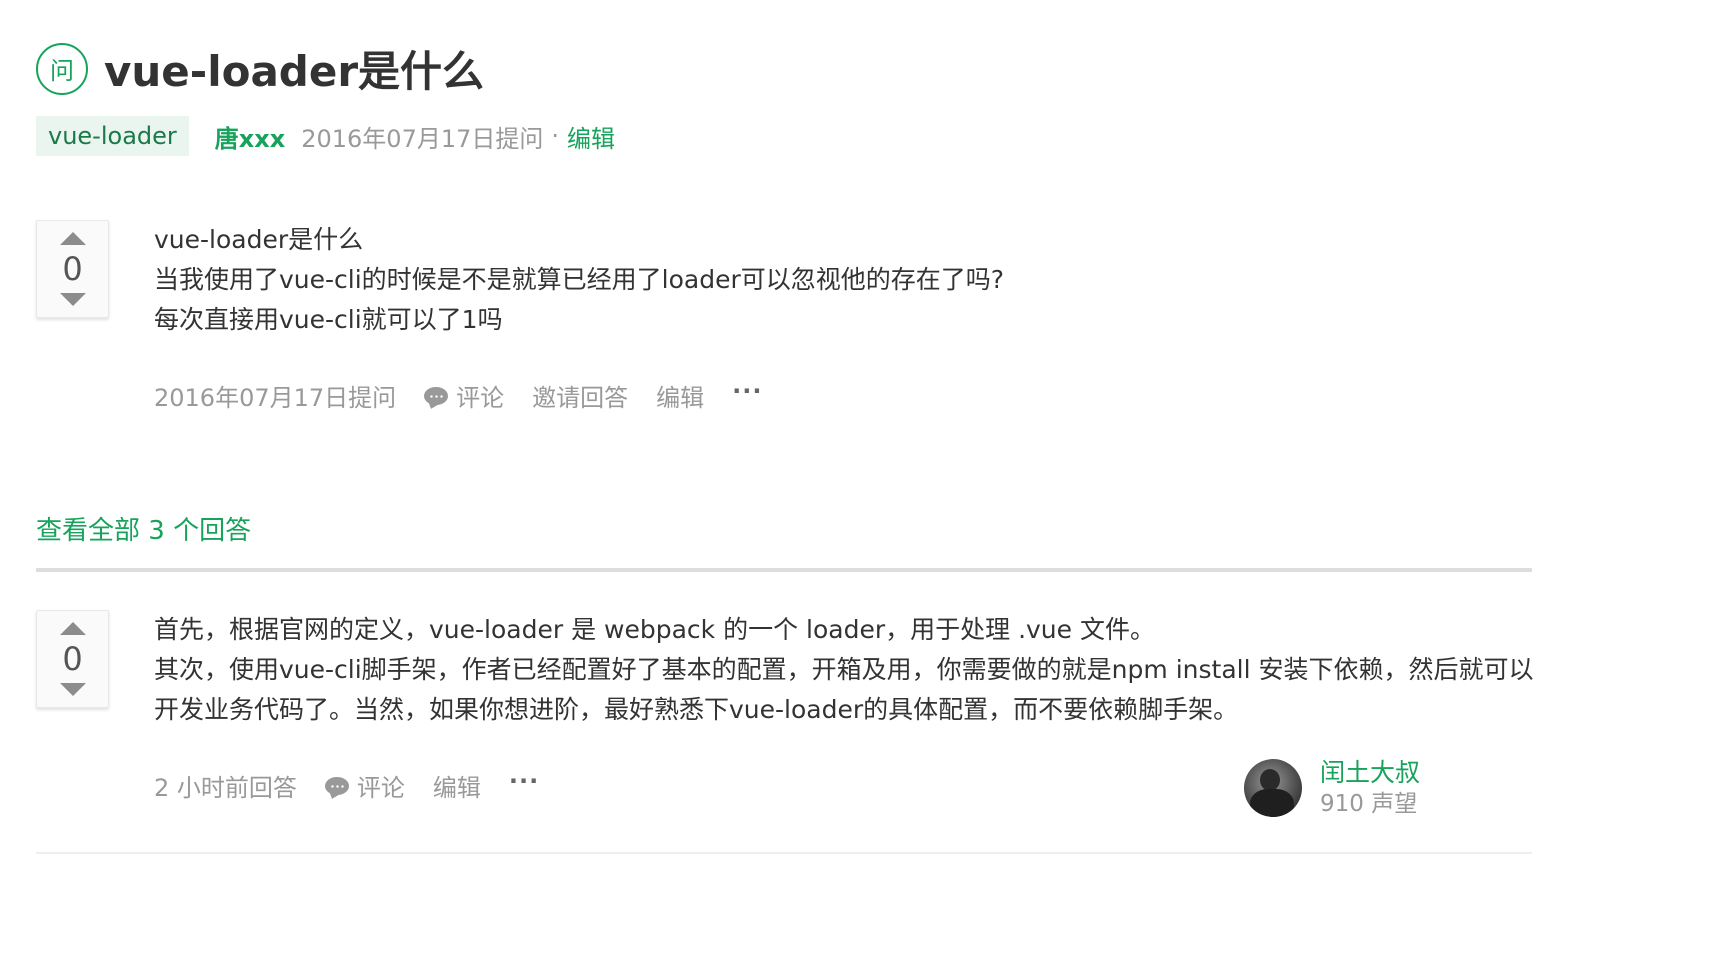 The width and height of the screenshot is (1730, 972). What do you see at coordinates (1369, 804) in the screenshot?
I see `user-reputation: 910 声望` at bounding box center [1369, 804].